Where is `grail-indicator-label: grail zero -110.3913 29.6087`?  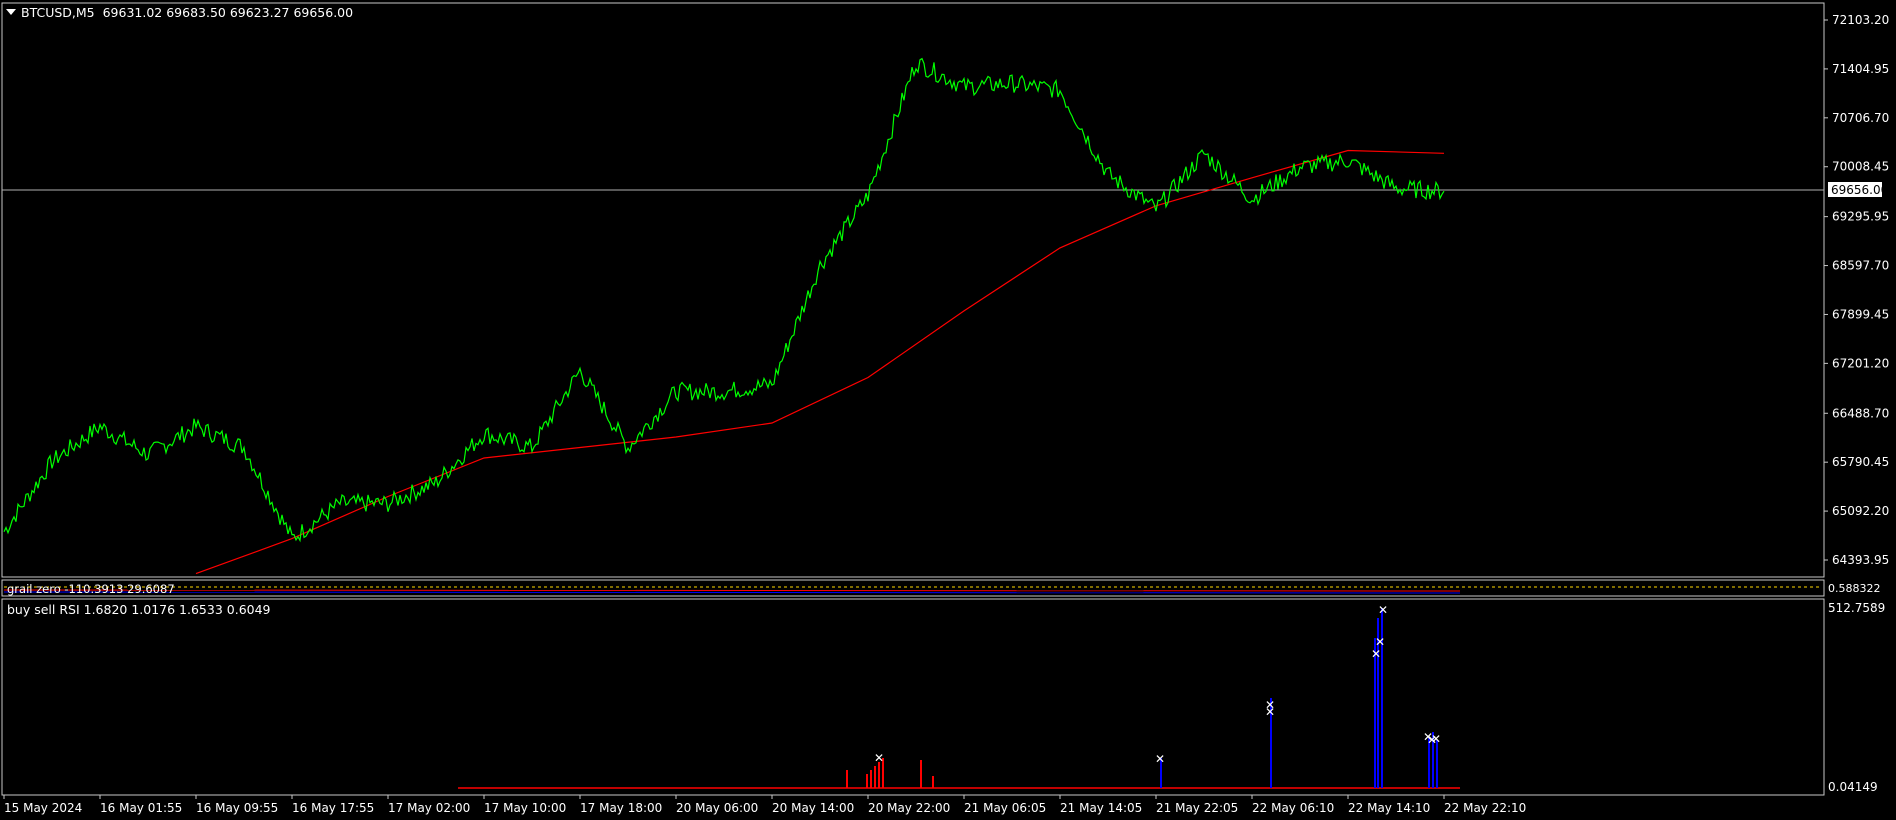 grail-indicator-label: grail zero -110.3913 29.6087 is located at coordinates (91, 589).